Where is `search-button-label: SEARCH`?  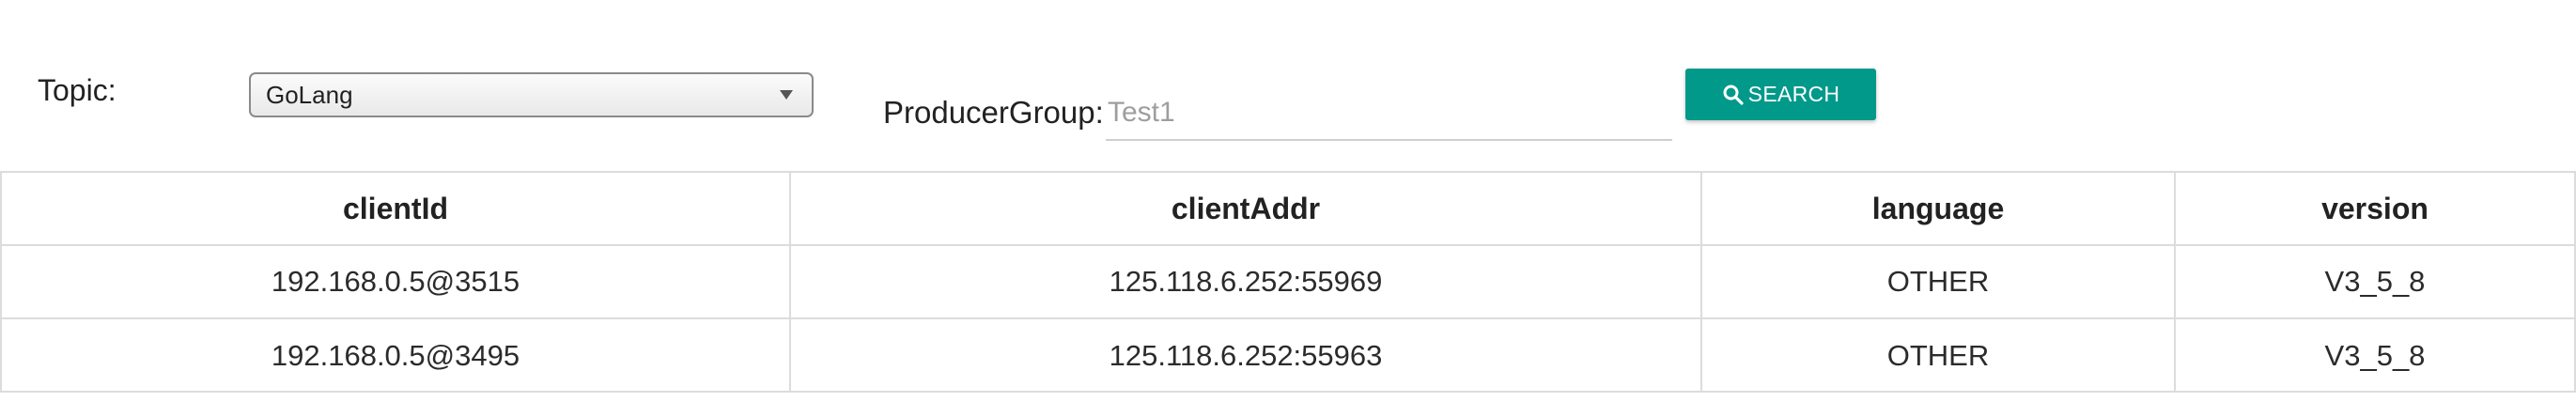 search-button-label: SEARCH is located at coordinates (1794, 94).